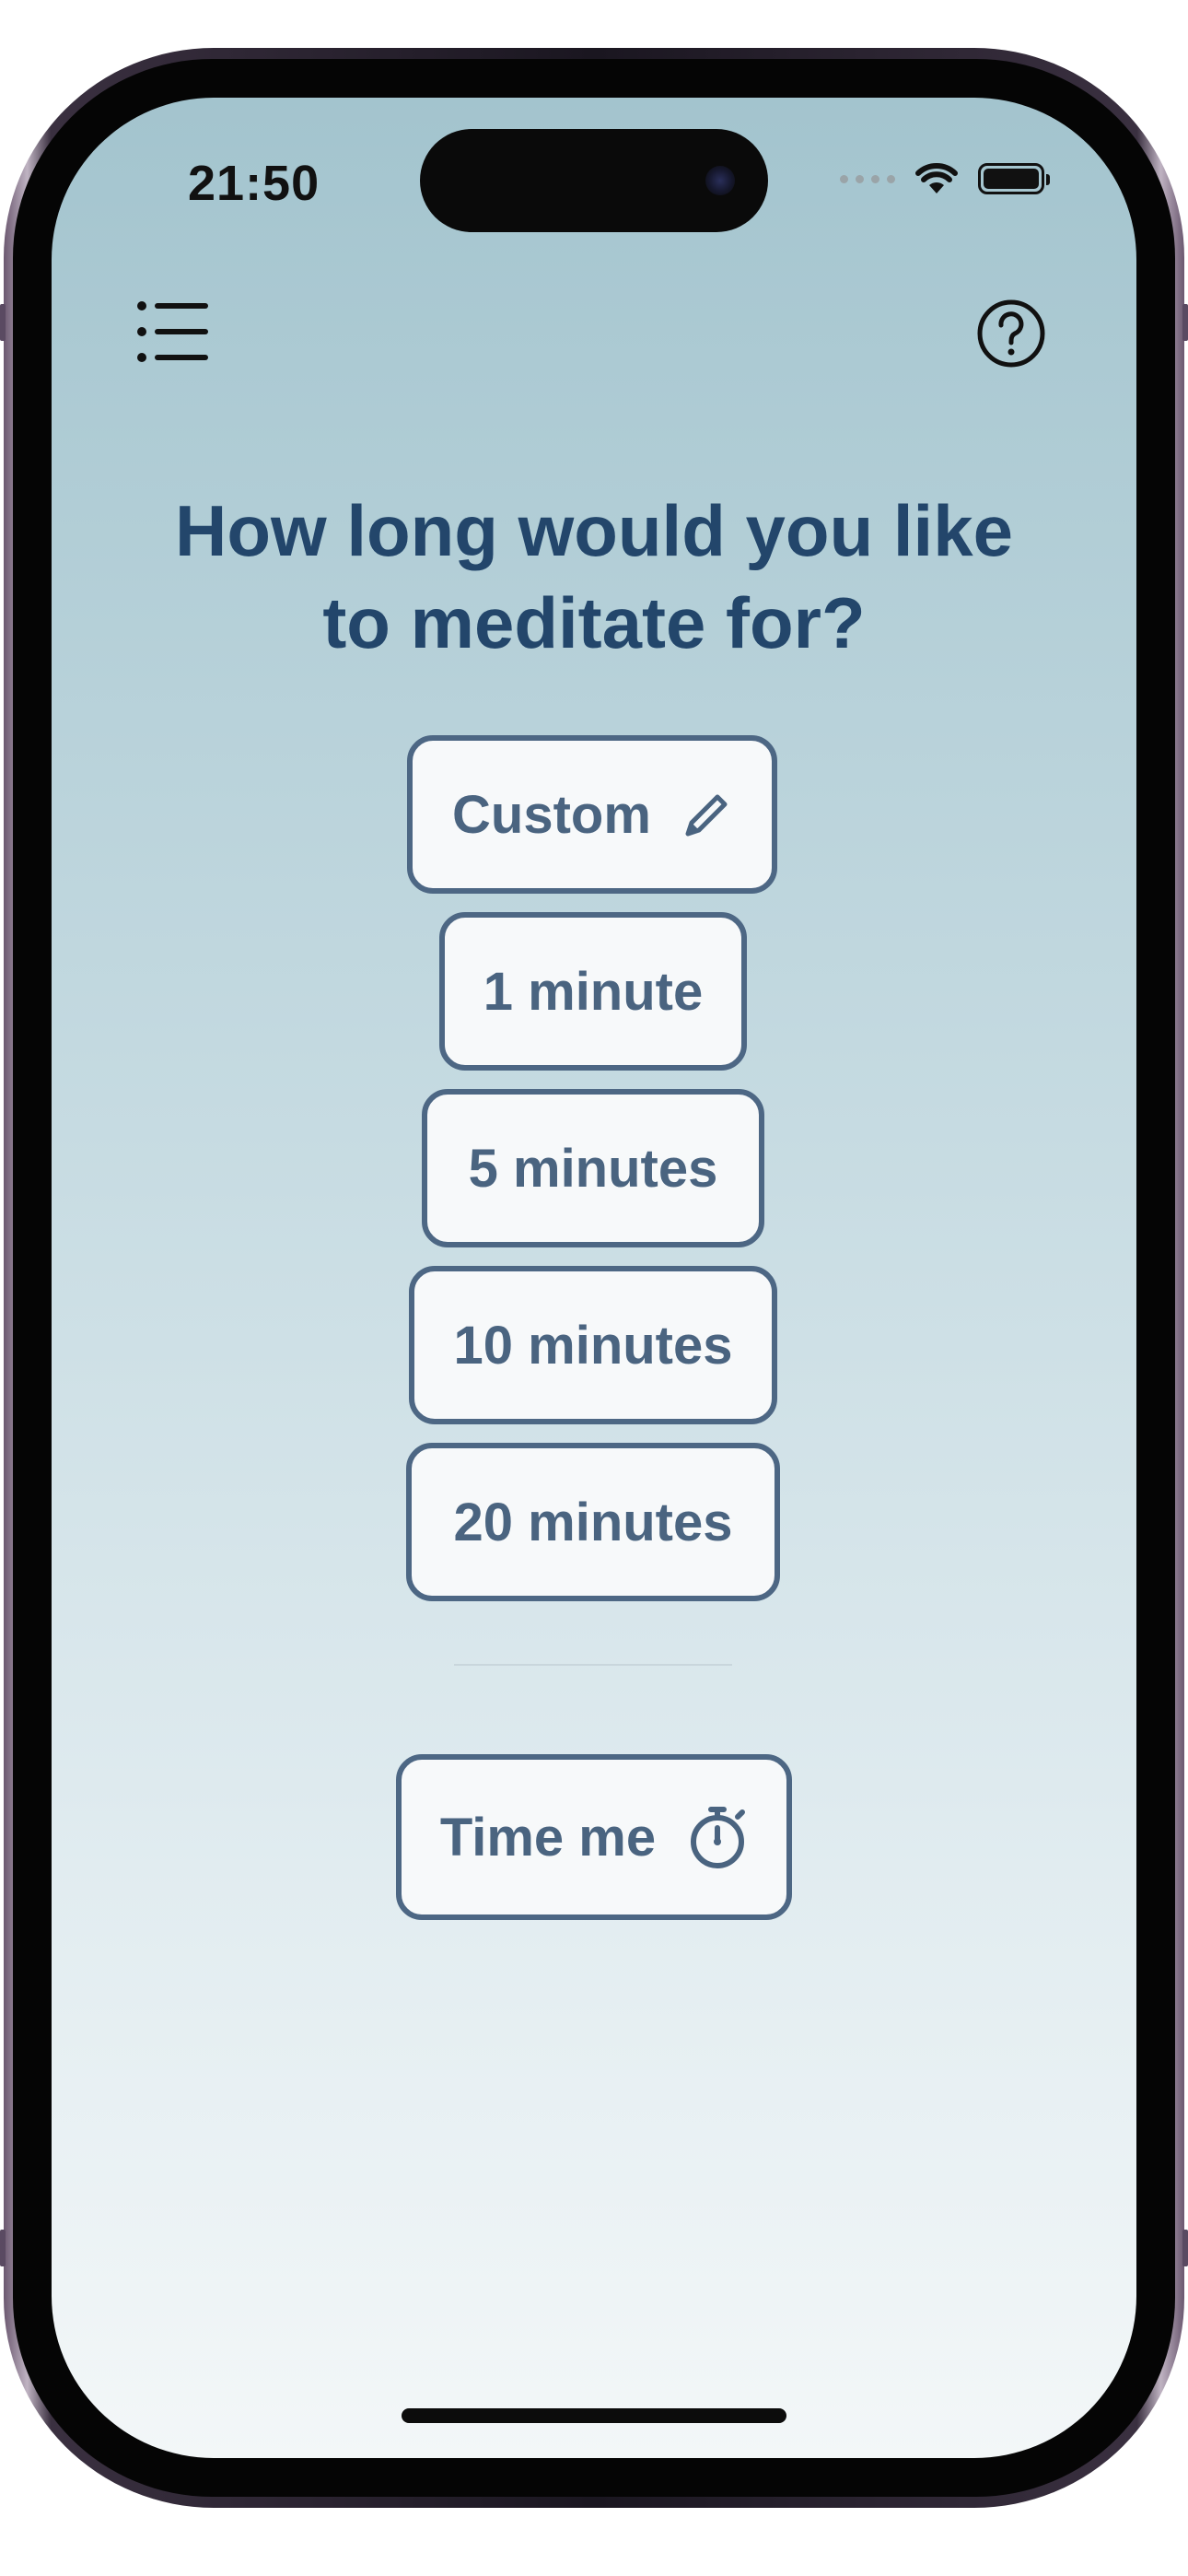 The width and height of the screenshot is (1188, 2576). I want to click on stopwatch-icon, so click(719, 1837).